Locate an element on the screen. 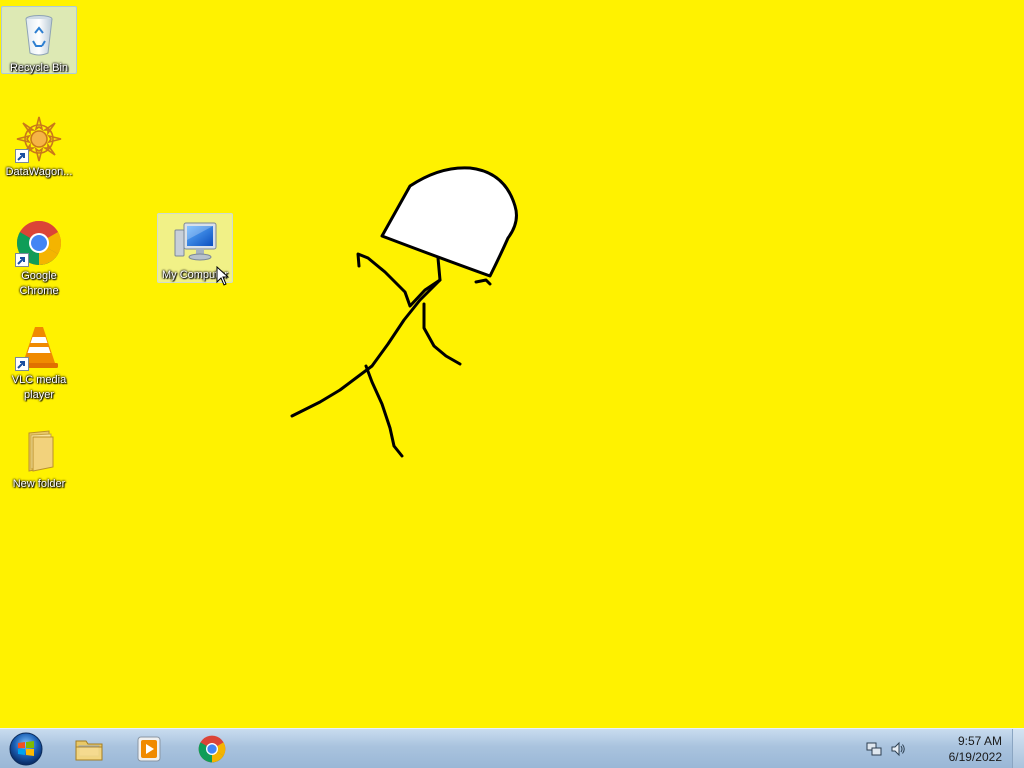  explorer-icon is located at coordinates (89, 750).